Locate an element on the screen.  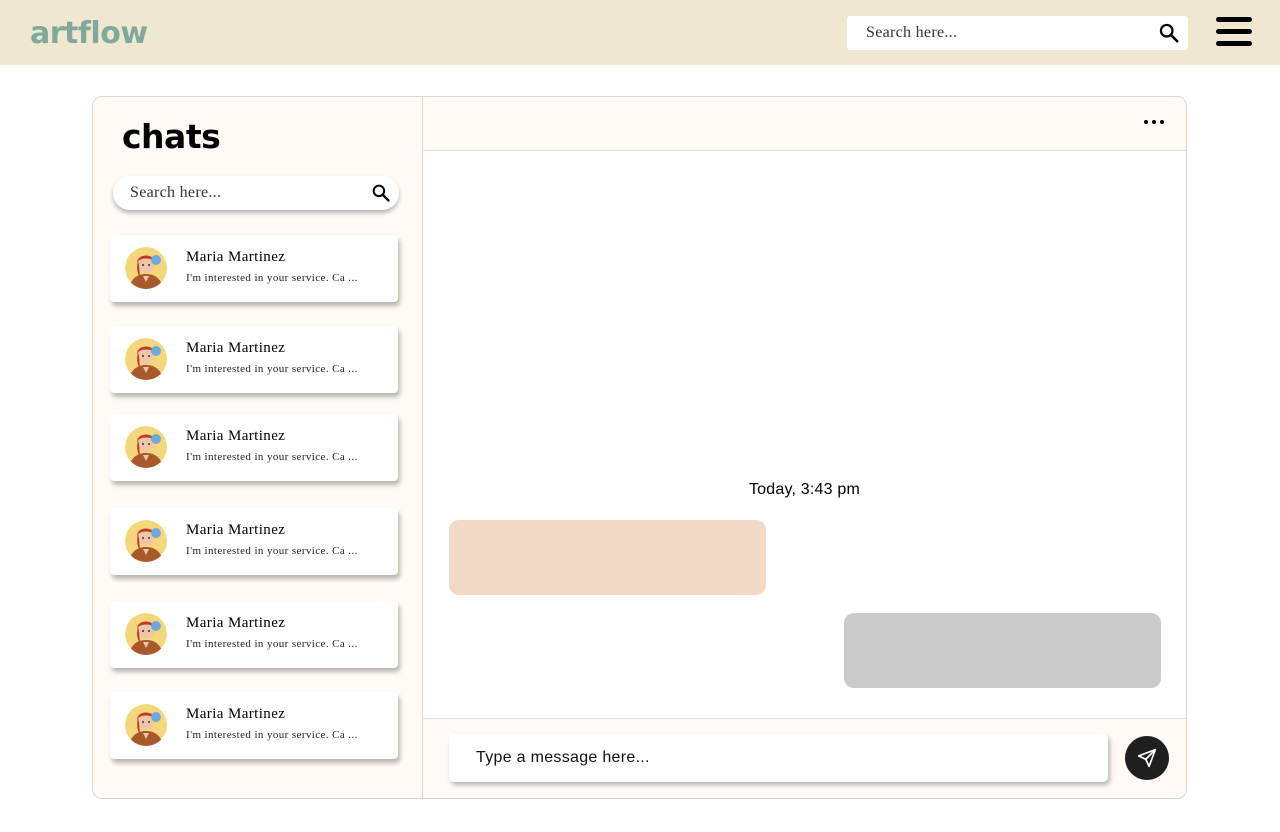
send-button is located at coordinates (1147, 758).